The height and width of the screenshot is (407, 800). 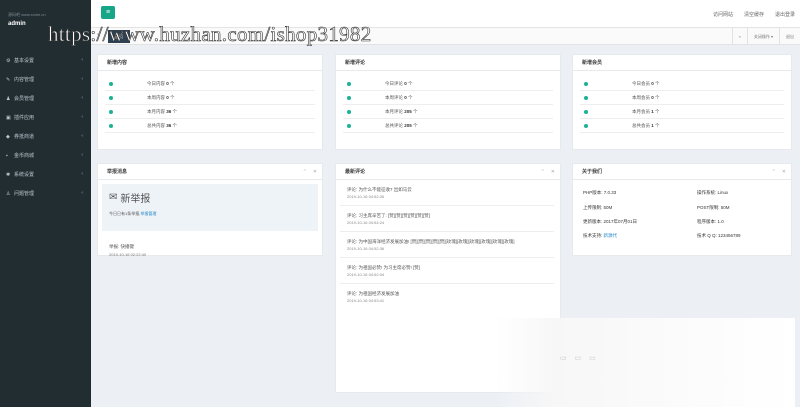 I want to click on sidebar-item-members: ♟ 会员管理 ‹, so click(x=45, y=98).